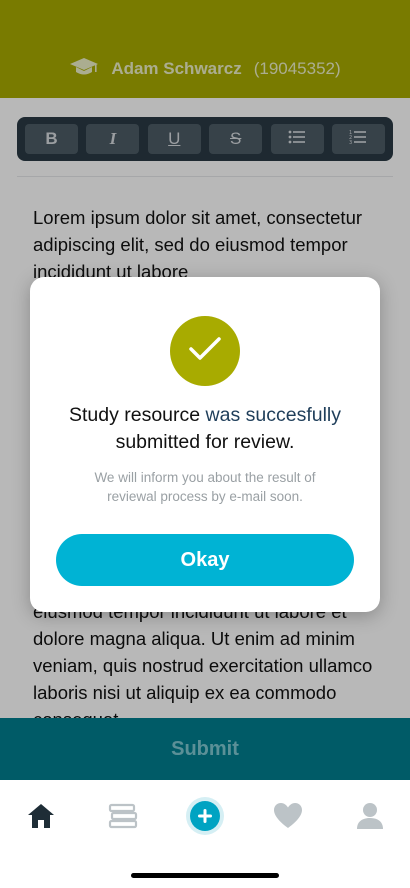  I want to click on heart-icon, so click(288, 818).